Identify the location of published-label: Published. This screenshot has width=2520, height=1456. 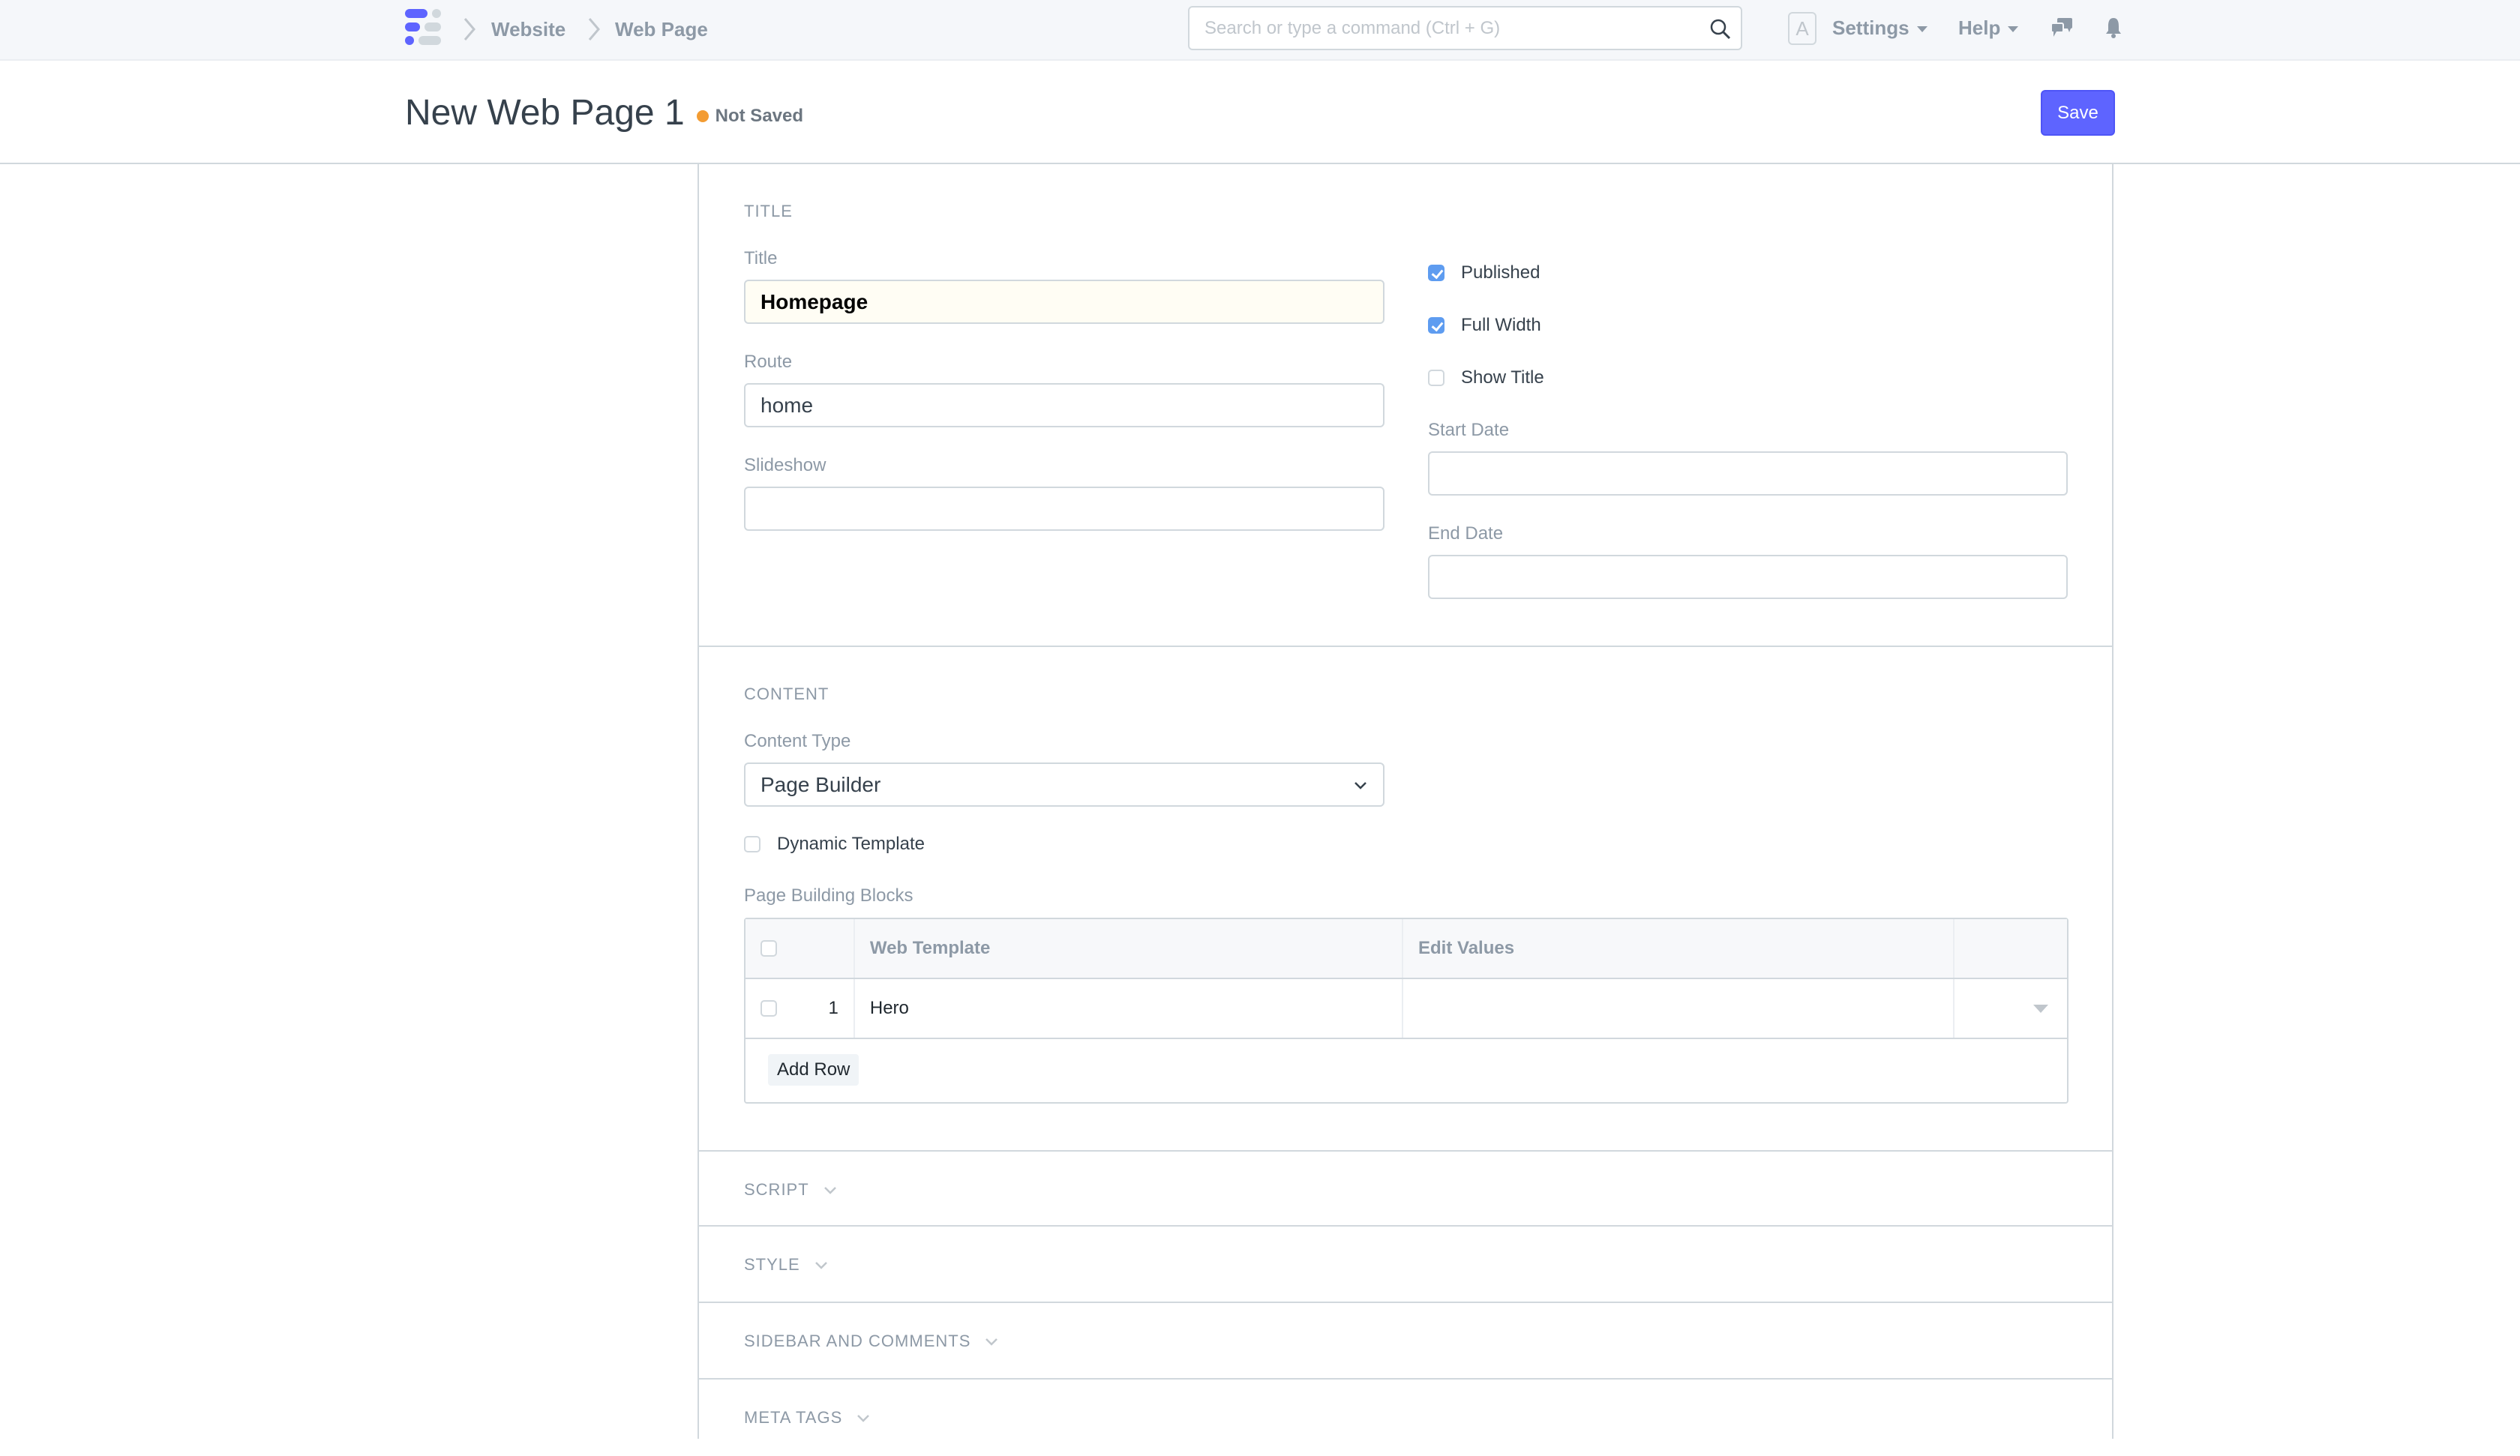
(1500, 272).